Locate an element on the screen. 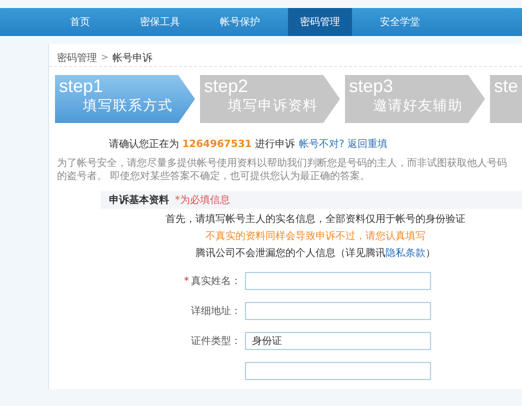  field-label: 详细地址： is located at coordinates (216, 311).